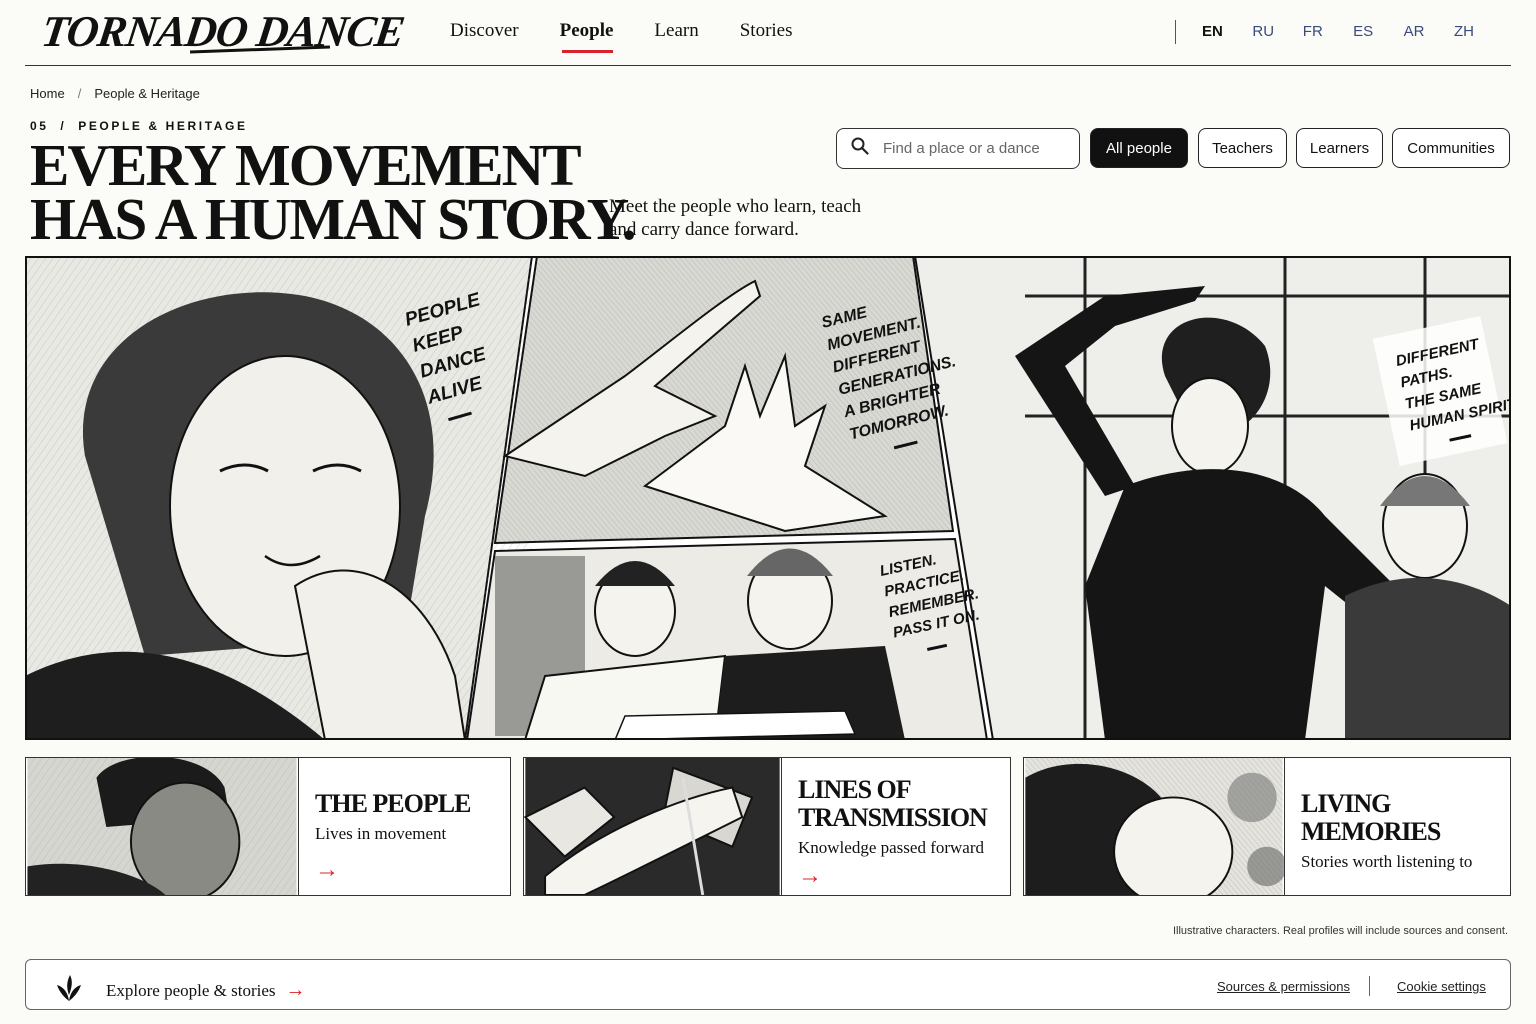 The height and width of the screenshot is (1024, 1536). I want to click on filter-learners: Learners, so click(1339, 148).